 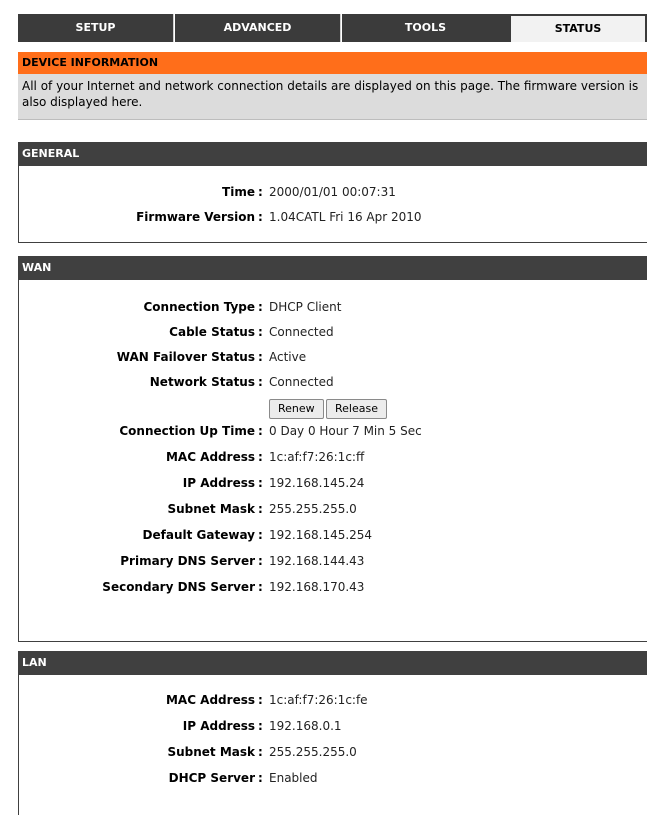 I want to click on field-value: 1.04CATL Fri 16 Apr 2010, so click(x=345, y=217).